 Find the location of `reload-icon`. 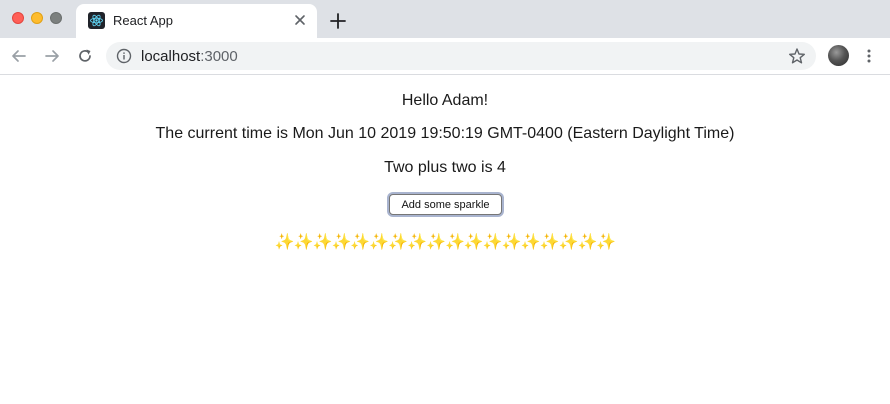

reload-icon is located at coordinates (85, 56).